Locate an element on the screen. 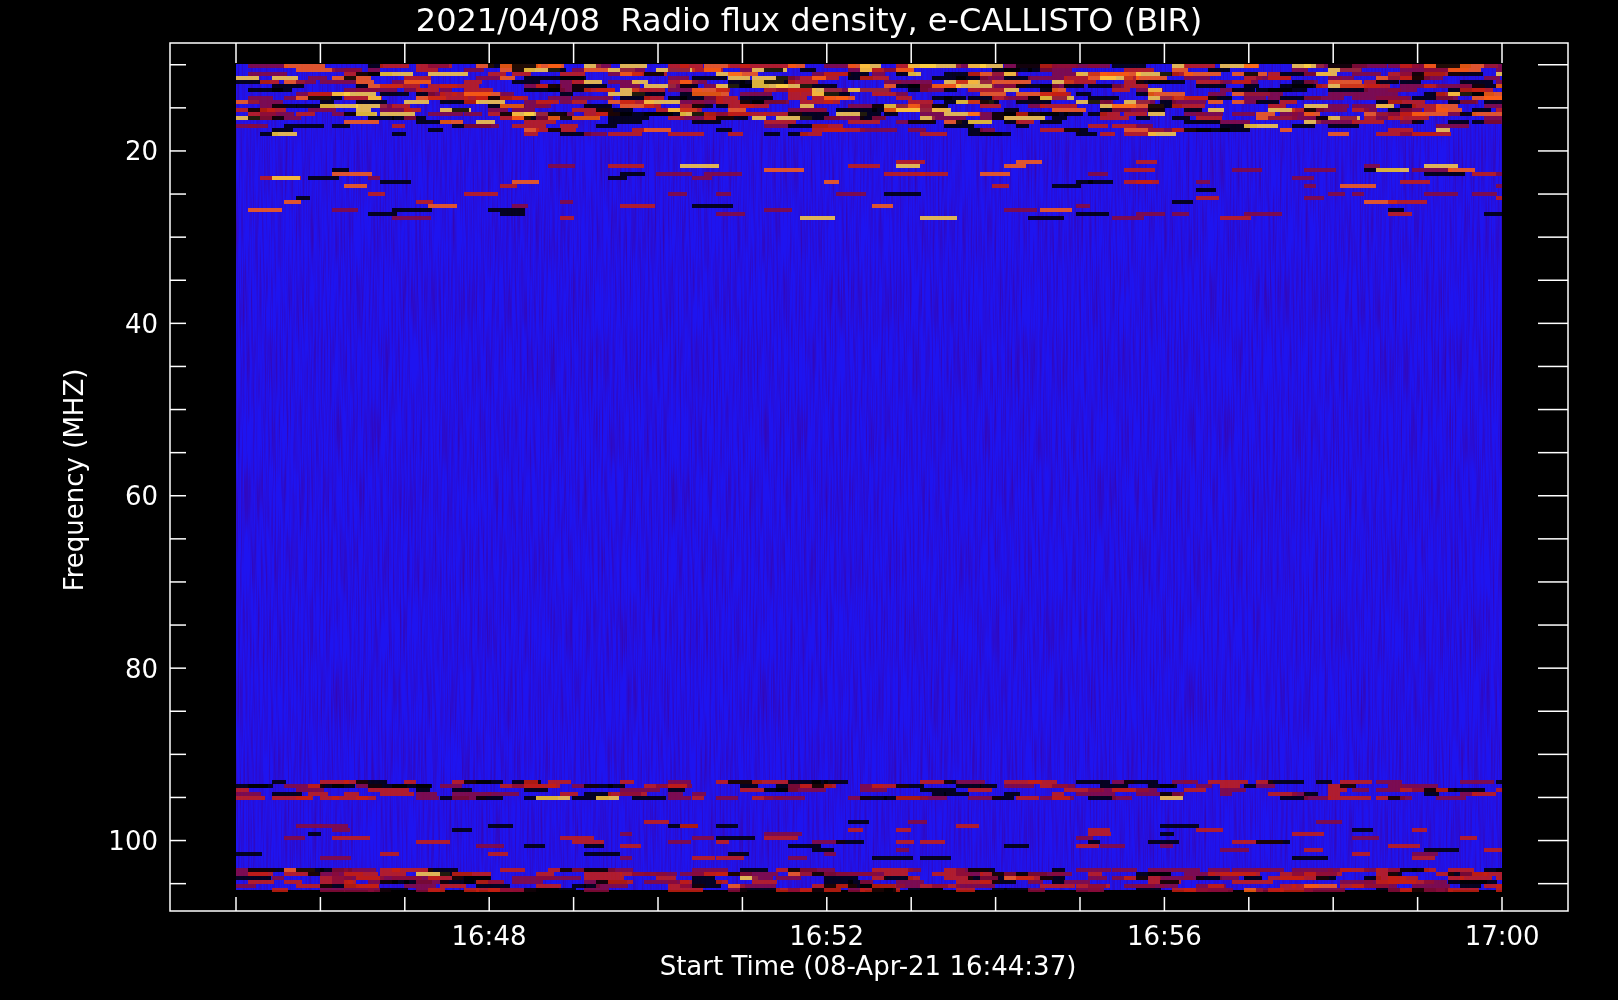 The image size is (1618, 1000). axis-tick-label: 16:48 is located at coordinates (489, 936).